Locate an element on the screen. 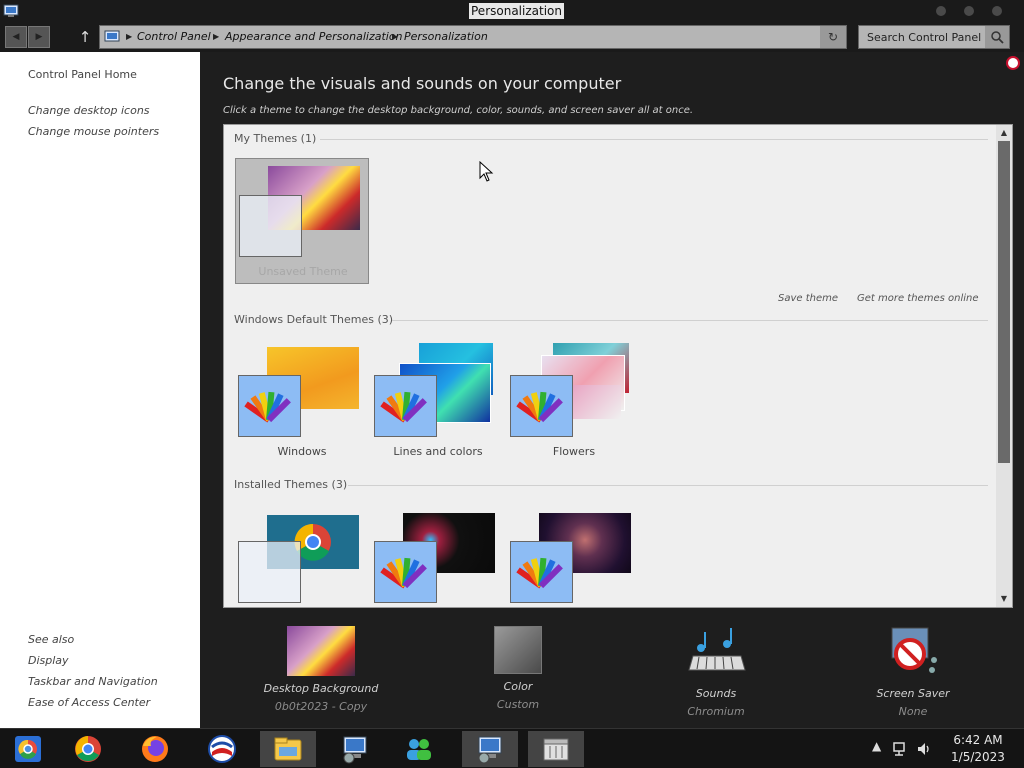  option-label: Desktop Background is located at coordinates (321, 688).